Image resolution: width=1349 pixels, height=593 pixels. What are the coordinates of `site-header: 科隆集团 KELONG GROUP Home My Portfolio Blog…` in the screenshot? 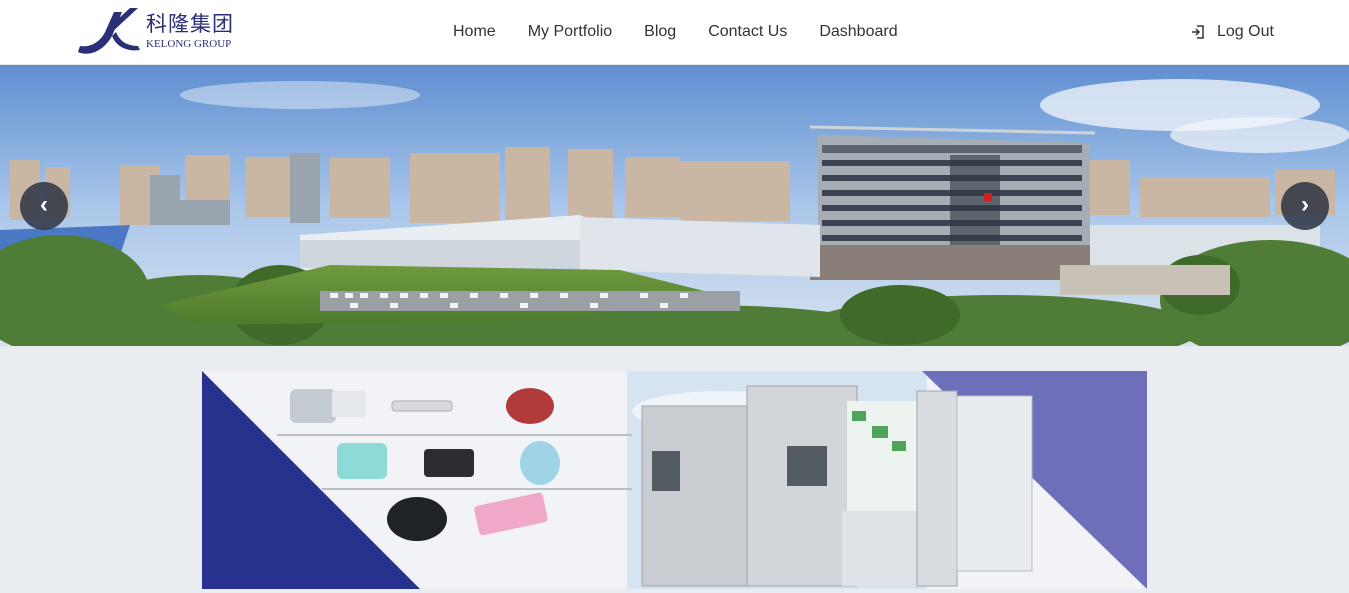 It's located at (674, 32).